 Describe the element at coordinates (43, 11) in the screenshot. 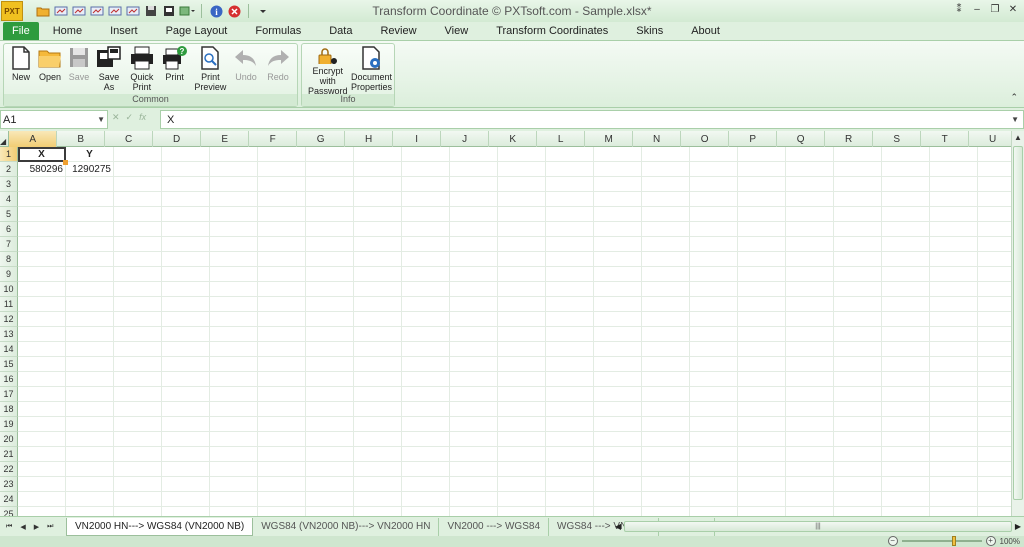

I see `folder-open-icon` at that location.